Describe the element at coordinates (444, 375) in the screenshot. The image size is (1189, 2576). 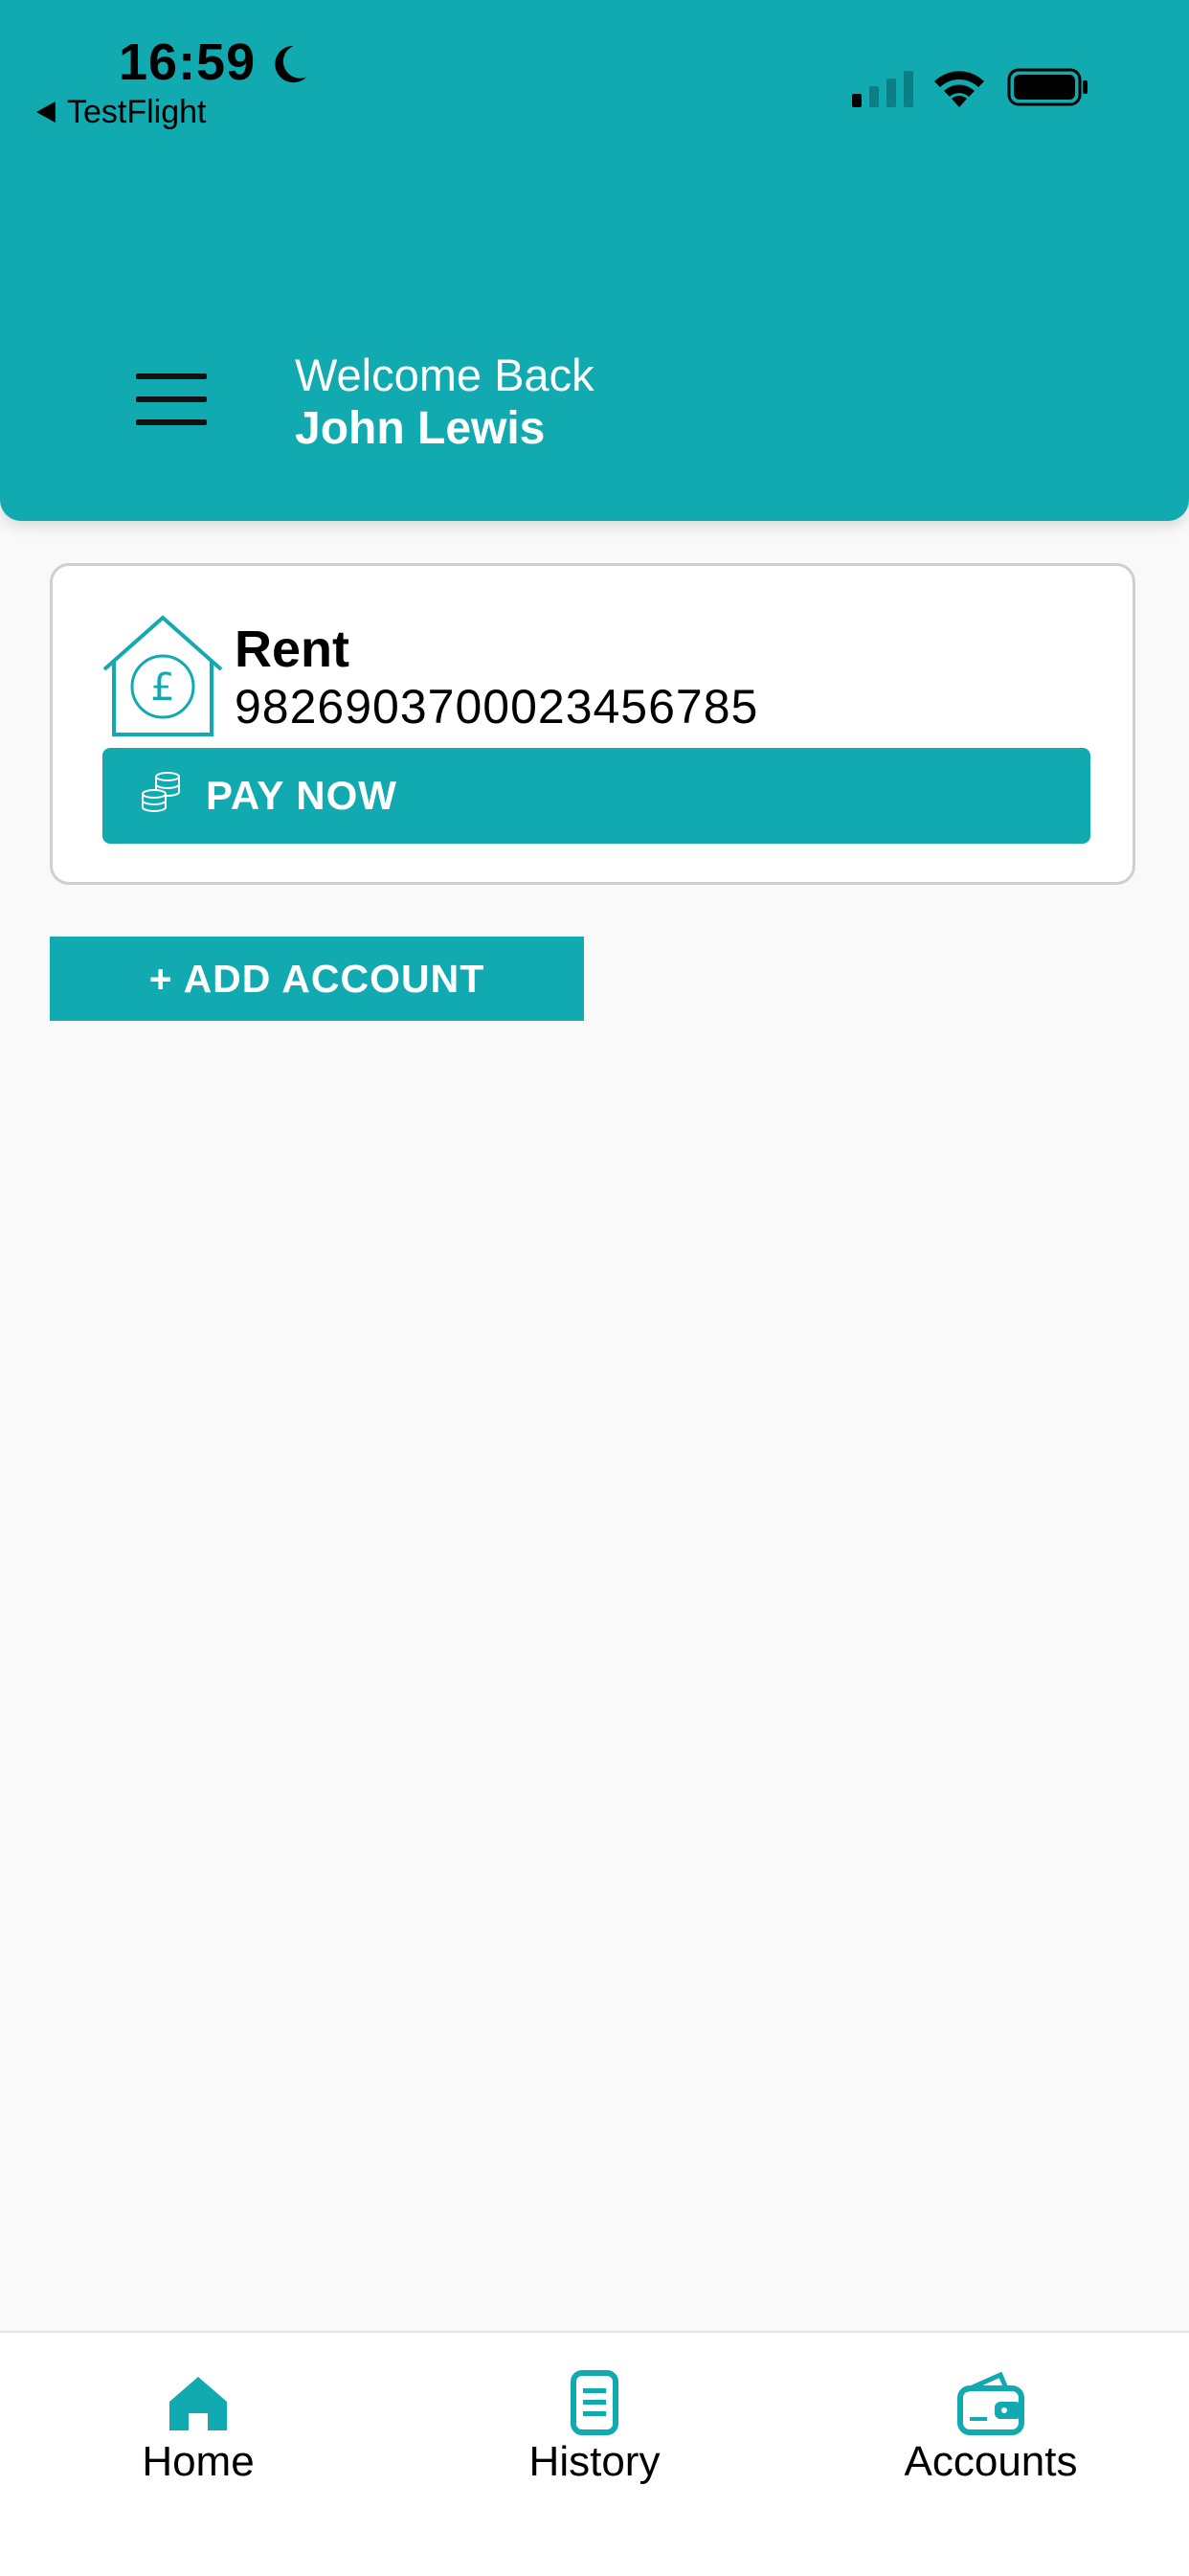
I see `welcome-text: Welcome Back` at that location.